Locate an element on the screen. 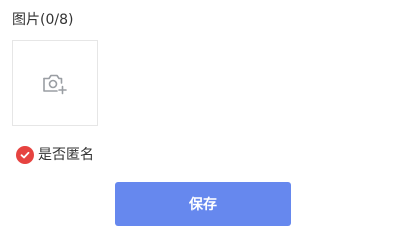 The image size is (410, 241). photo-upload-box is located at coordinates (55, 83).